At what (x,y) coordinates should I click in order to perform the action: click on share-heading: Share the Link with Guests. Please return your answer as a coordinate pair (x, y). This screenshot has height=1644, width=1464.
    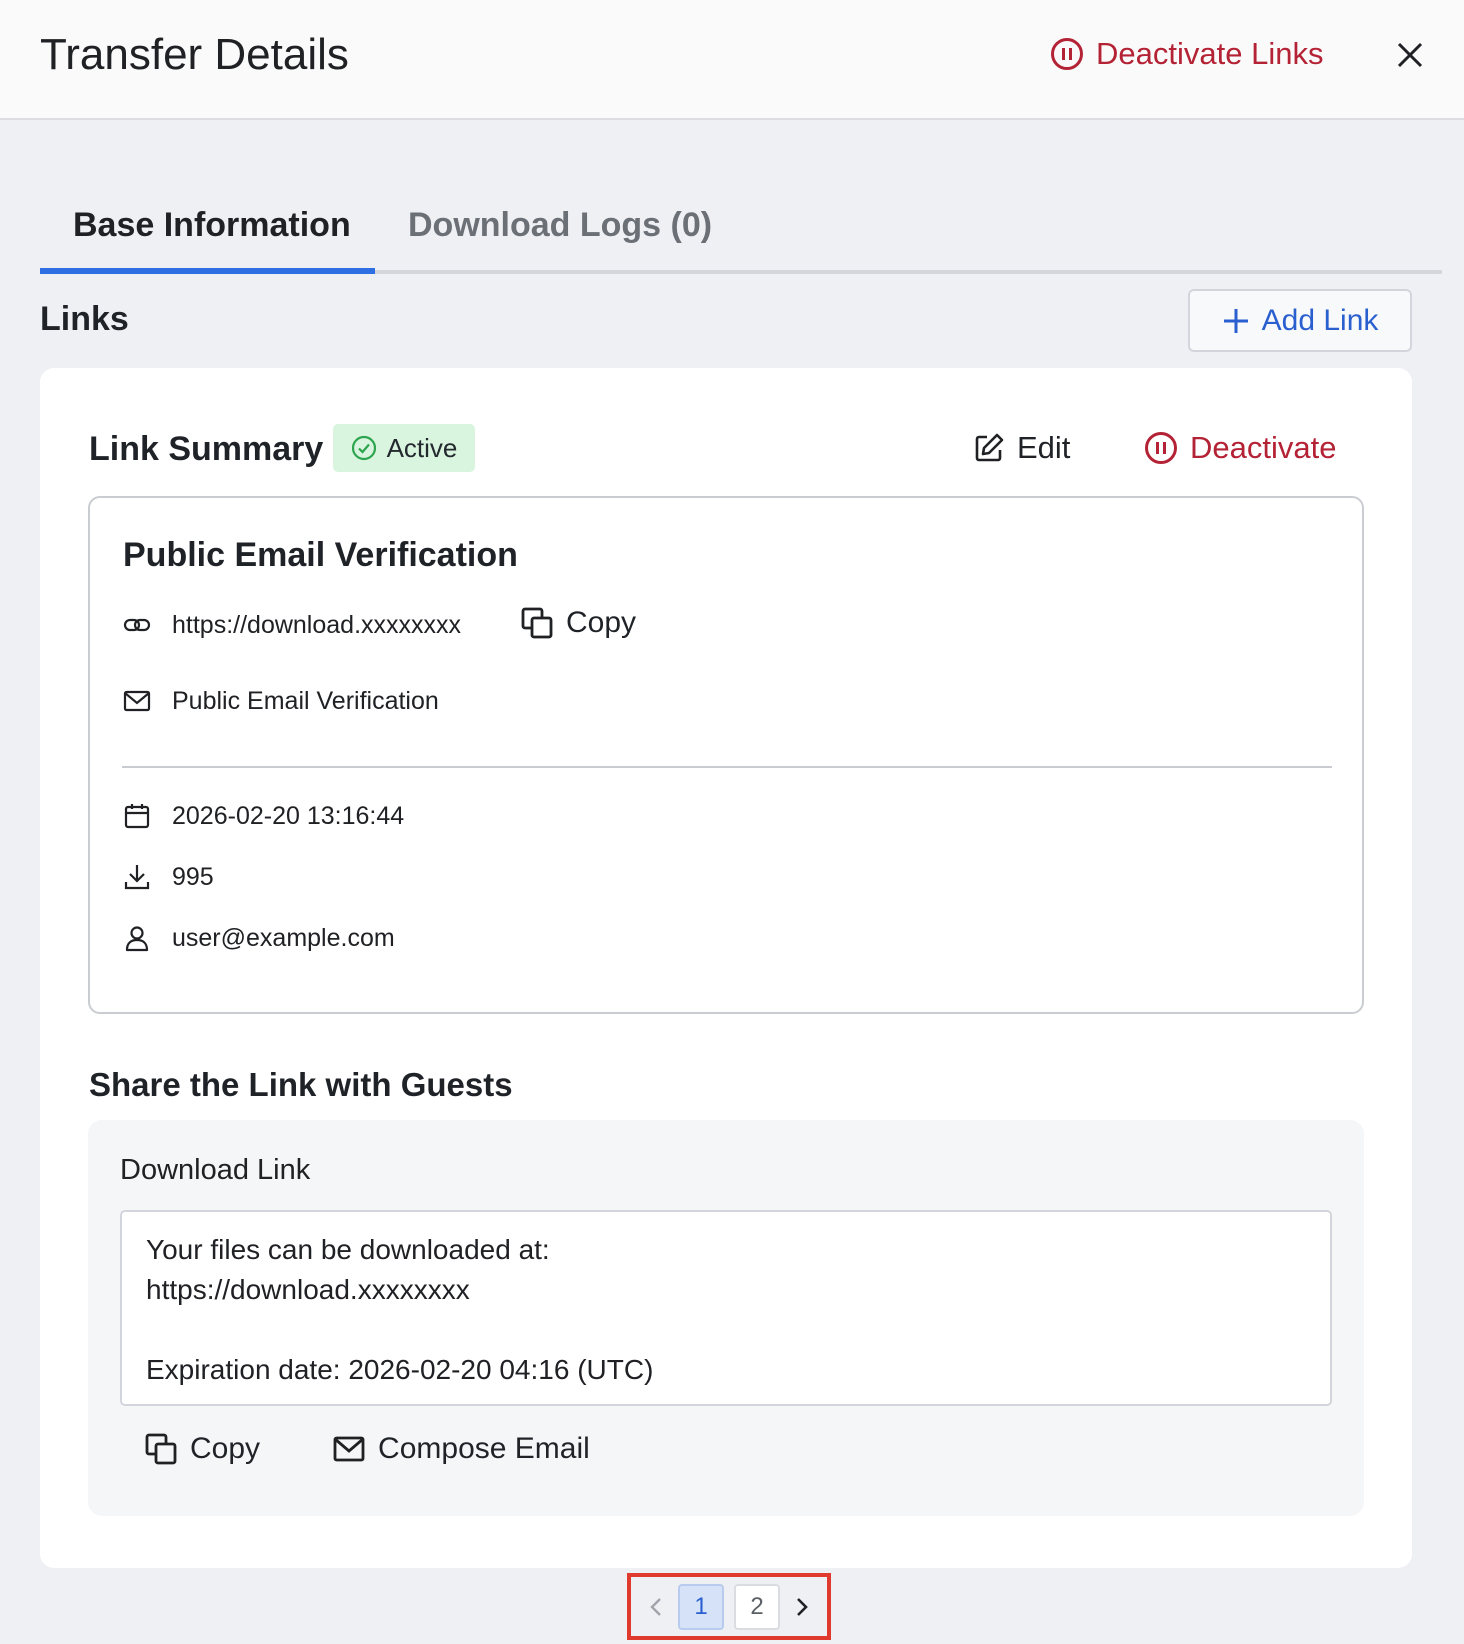
    Looking at the image, I should click on (301, 1084).